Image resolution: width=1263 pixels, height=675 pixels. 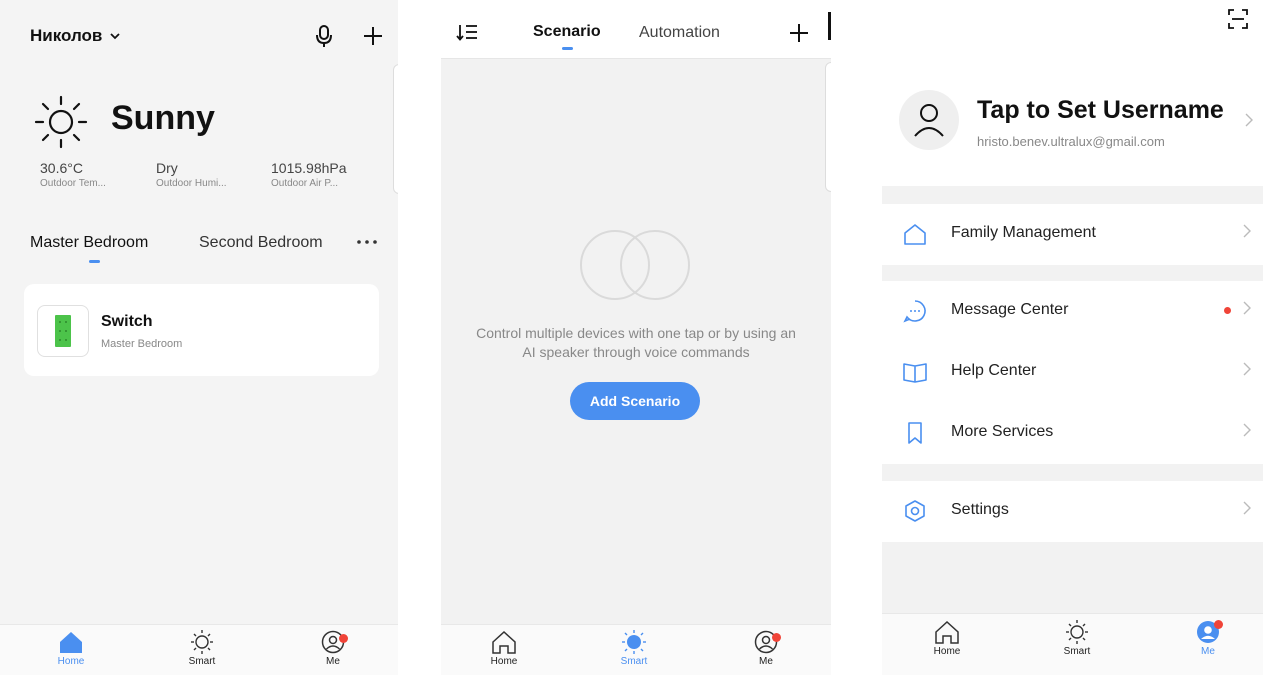 What do you see at coordinates (89, 243) in the screenshot?
I see `room-tab-master-bedroom: Master Bedroom` at bounding box center [89, 243].